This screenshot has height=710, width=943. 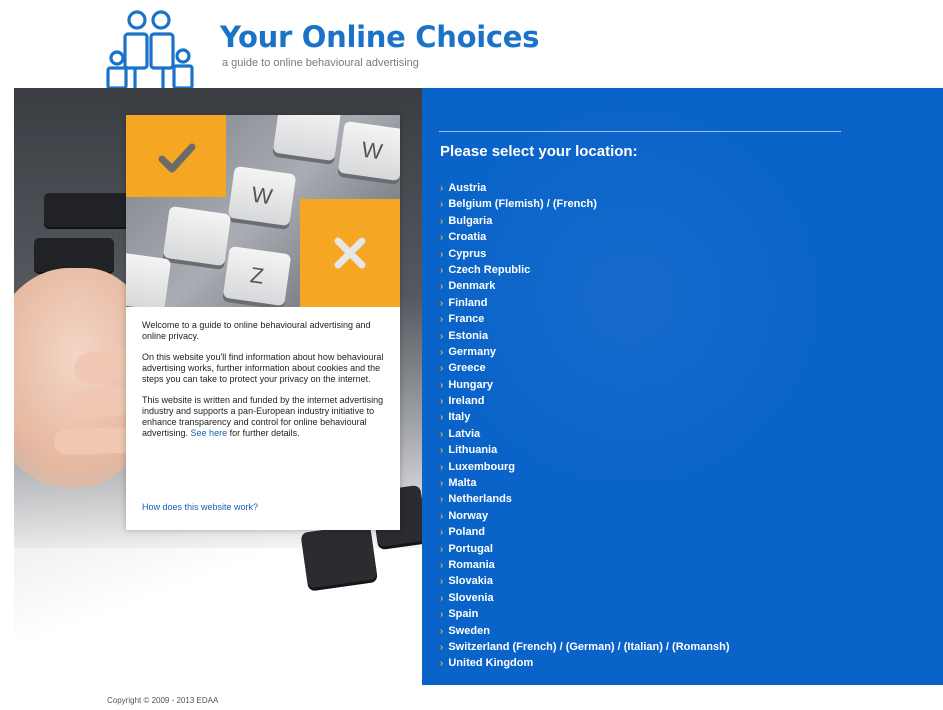 I want to click on country-label: Luxembourg, so click(x=481, y=466).